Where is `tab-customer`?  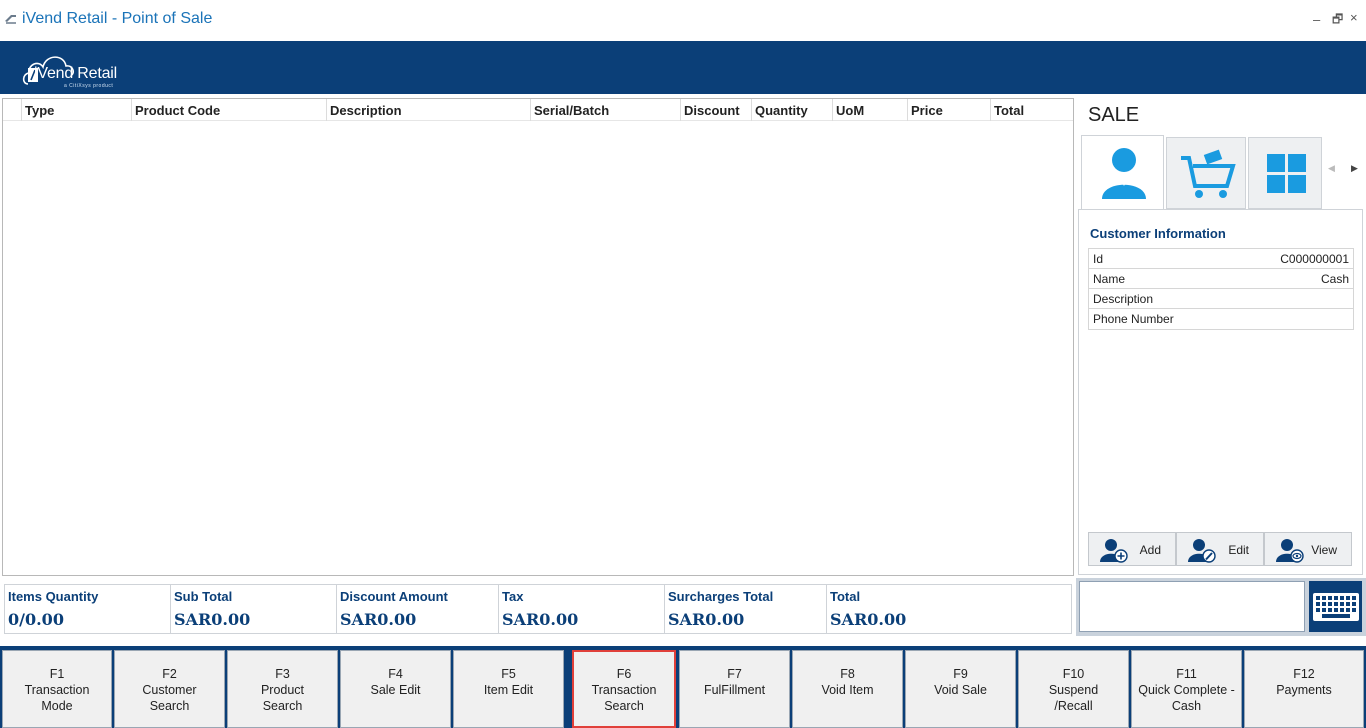 tab-customer is located at coordinates (1122, 172).